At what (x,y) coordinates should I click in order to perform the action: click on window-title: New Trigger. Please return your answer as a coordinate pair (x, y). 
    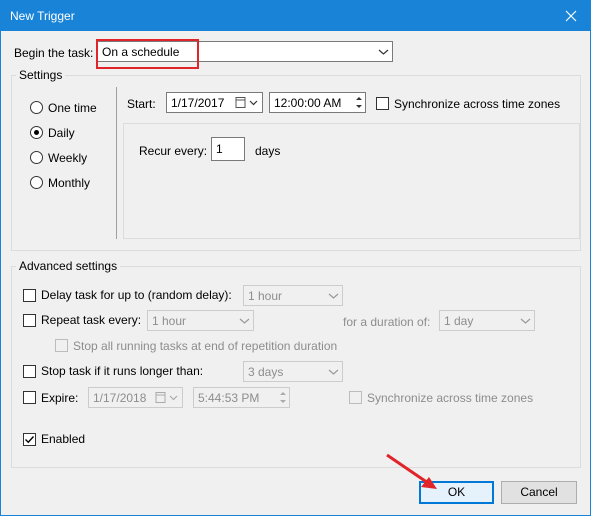
    Looking at the image, I should click on (42, 16).